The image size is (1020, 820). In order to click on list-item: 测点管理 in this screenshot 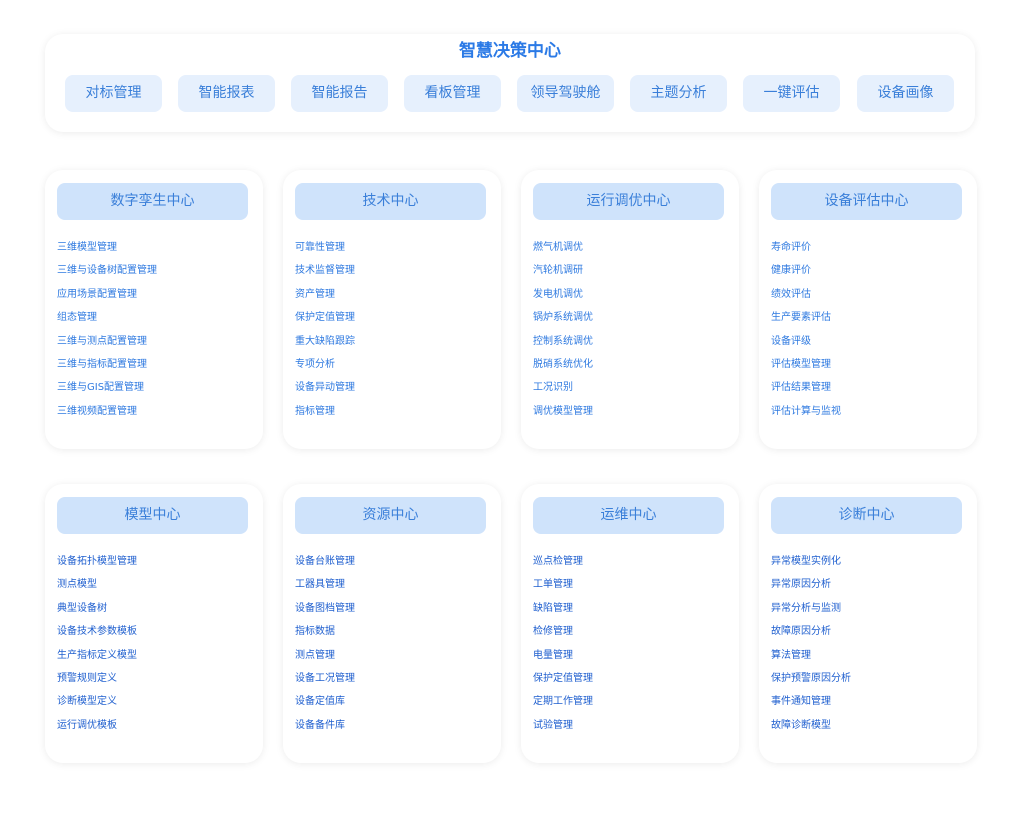, I will do `click(394, 659)`.